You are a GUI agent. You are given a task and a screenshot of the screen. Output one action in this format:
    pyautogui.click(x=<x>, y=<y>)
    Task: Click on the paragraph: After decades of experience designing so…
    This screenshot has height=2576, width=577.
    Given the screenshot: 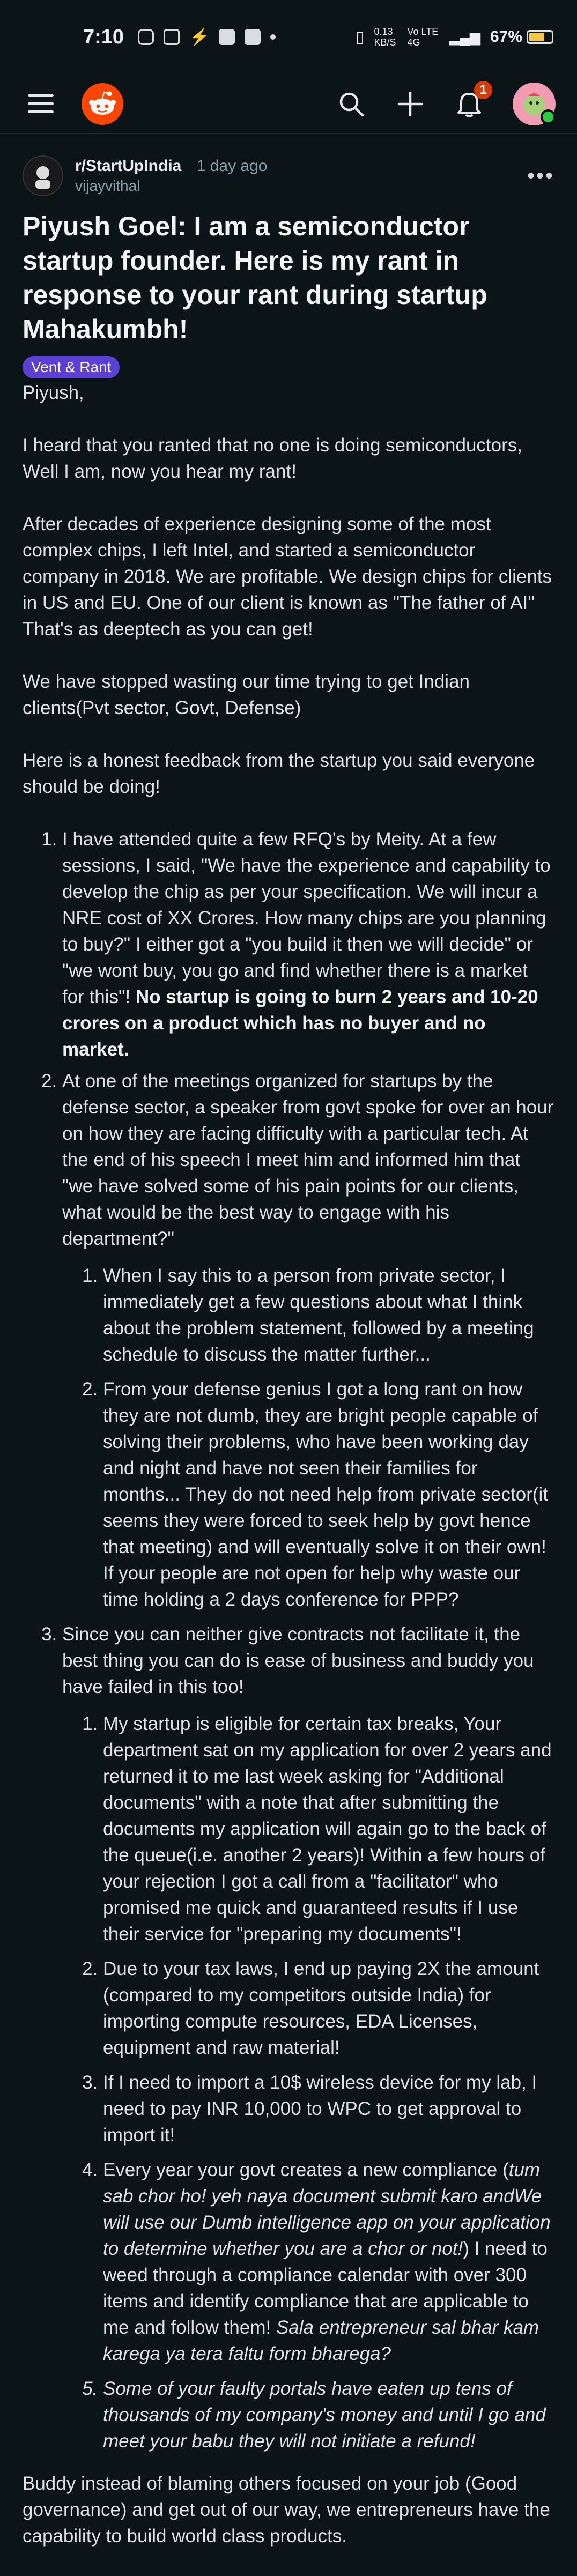 What is the action you would take?
    pyautogui.click(x=288, y=577)
    